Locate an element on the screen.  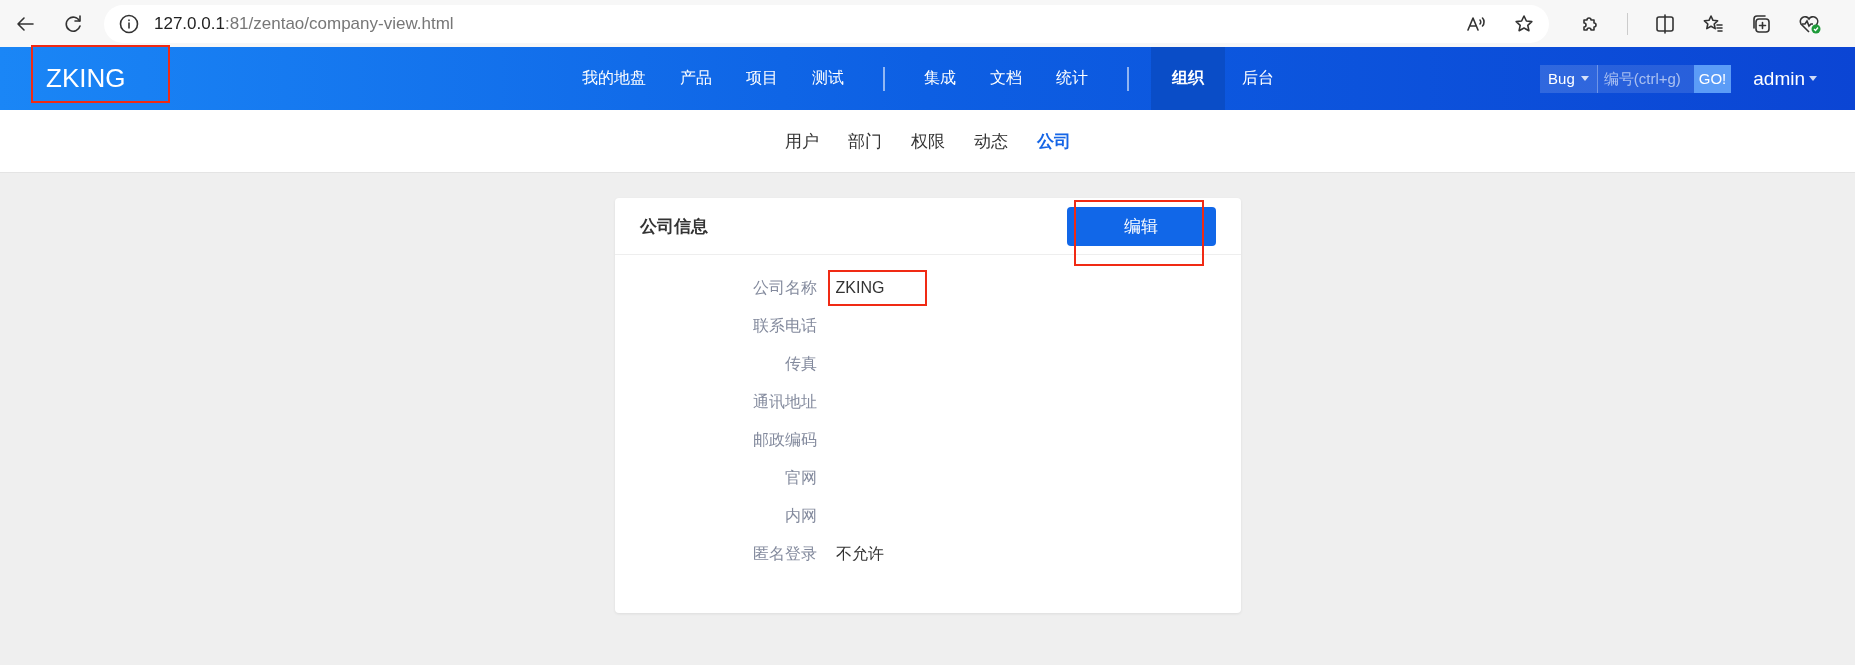
field-label: 通讯地址 is located at coordinates (784, 401).